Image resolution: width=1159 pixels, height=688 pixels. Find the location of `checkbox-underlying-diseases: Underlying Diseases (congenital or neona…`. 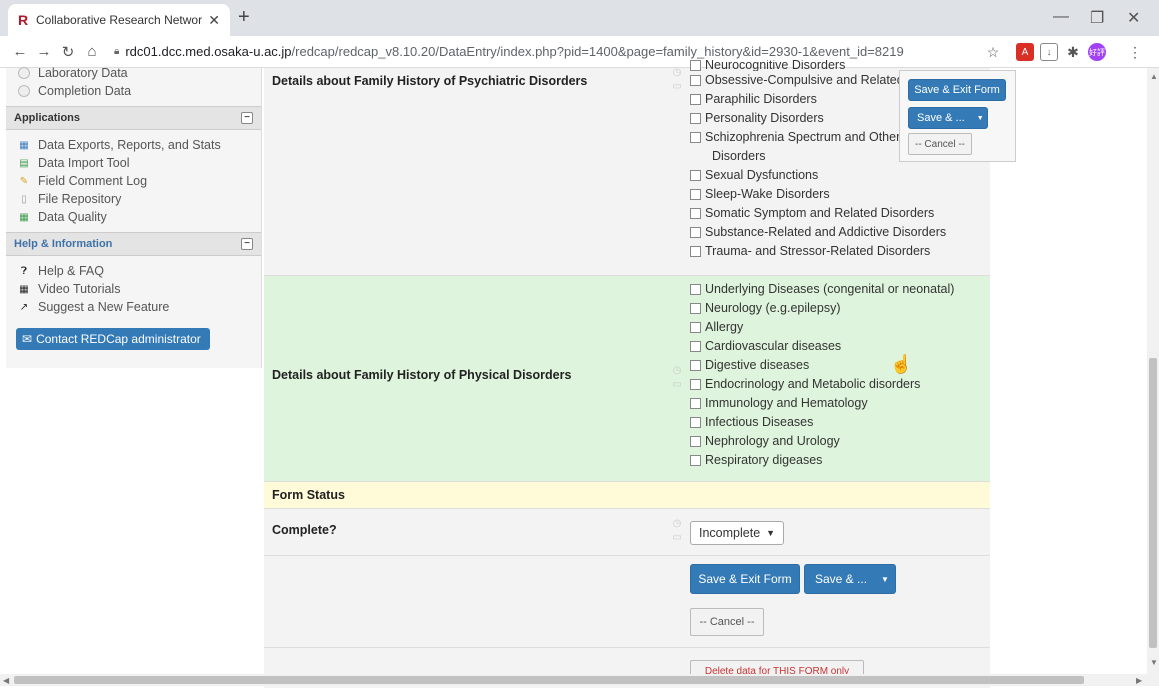

checkbox-underlying-diseases: Underlying Diseases (congenital or neona… is located at coordinates (840, 289).